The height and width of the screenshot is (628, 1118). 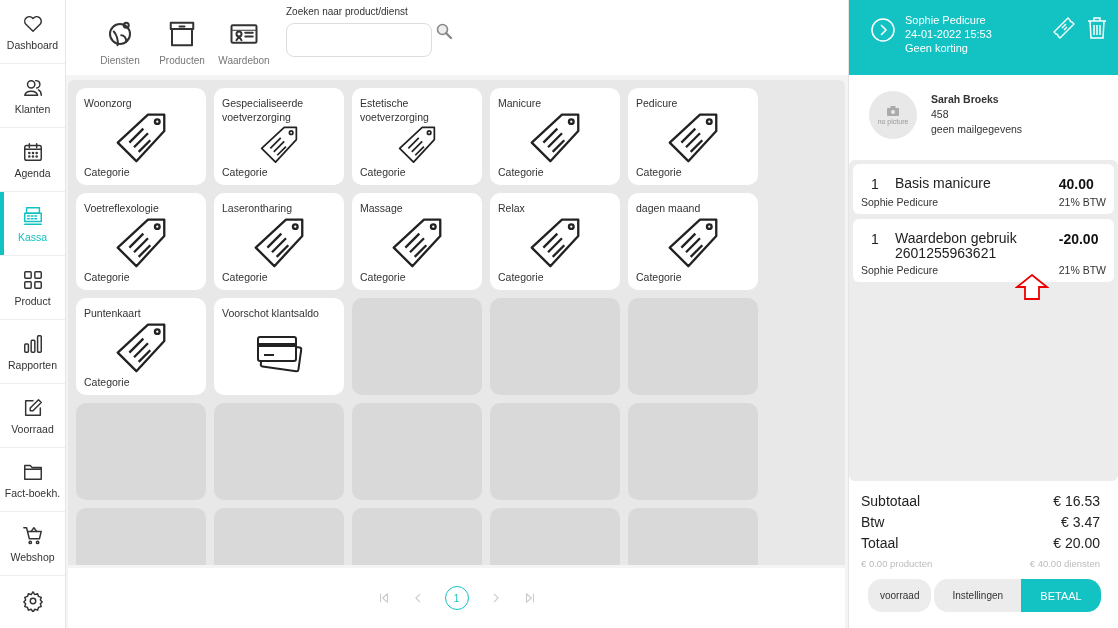 I want to click on action-button: voorraad, so click(x=900, y=595).